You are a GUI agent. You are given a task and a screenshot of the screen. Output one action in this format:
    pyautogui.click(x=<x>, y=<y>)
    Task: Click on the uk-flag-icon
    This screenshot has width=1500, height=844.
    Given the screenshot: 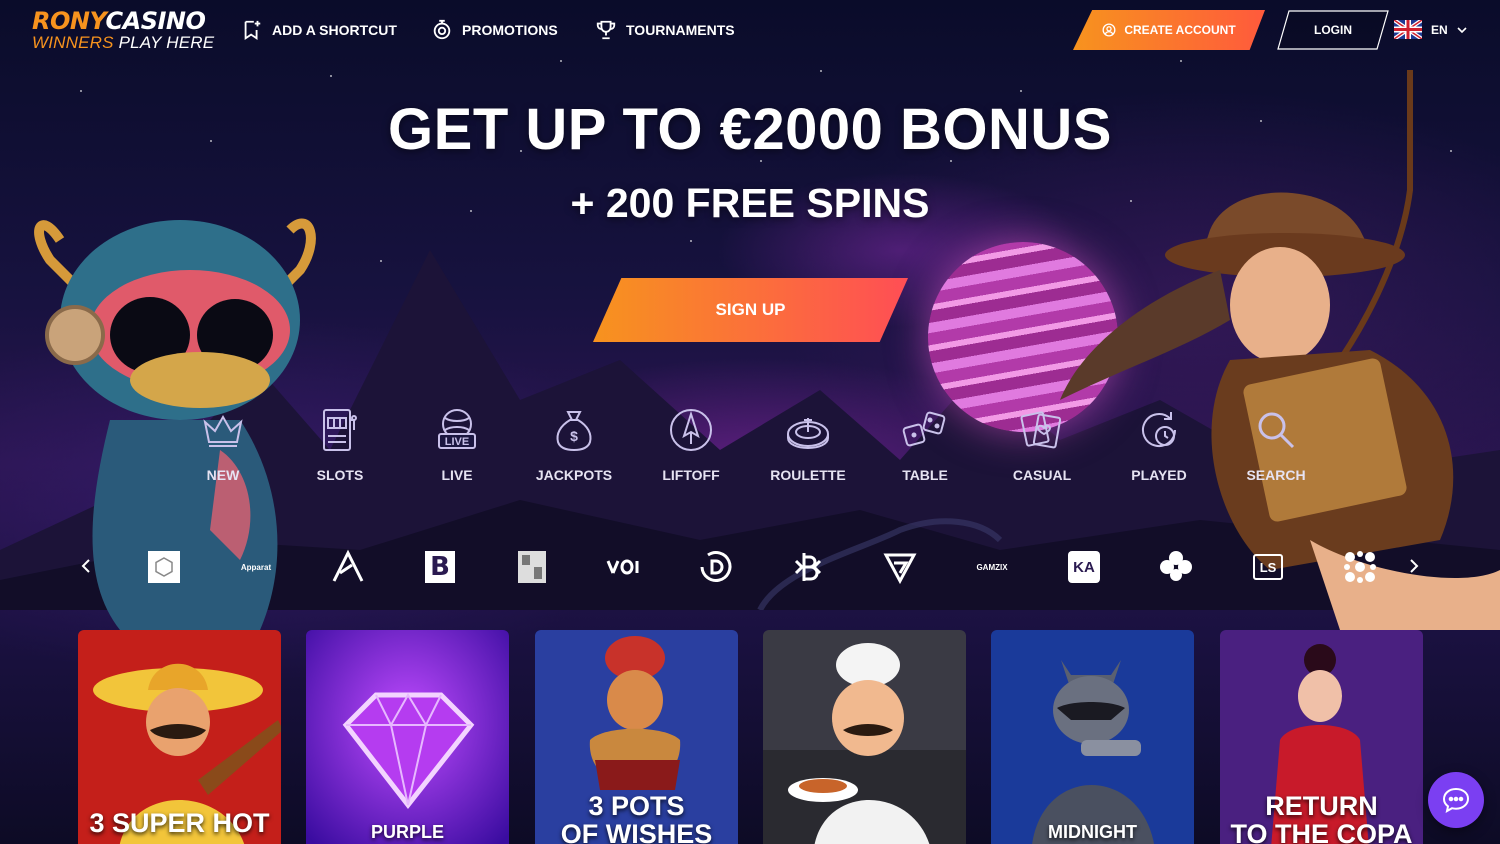 What is the action you would take?
    pyautogui.click(x=1408, y=29)
    